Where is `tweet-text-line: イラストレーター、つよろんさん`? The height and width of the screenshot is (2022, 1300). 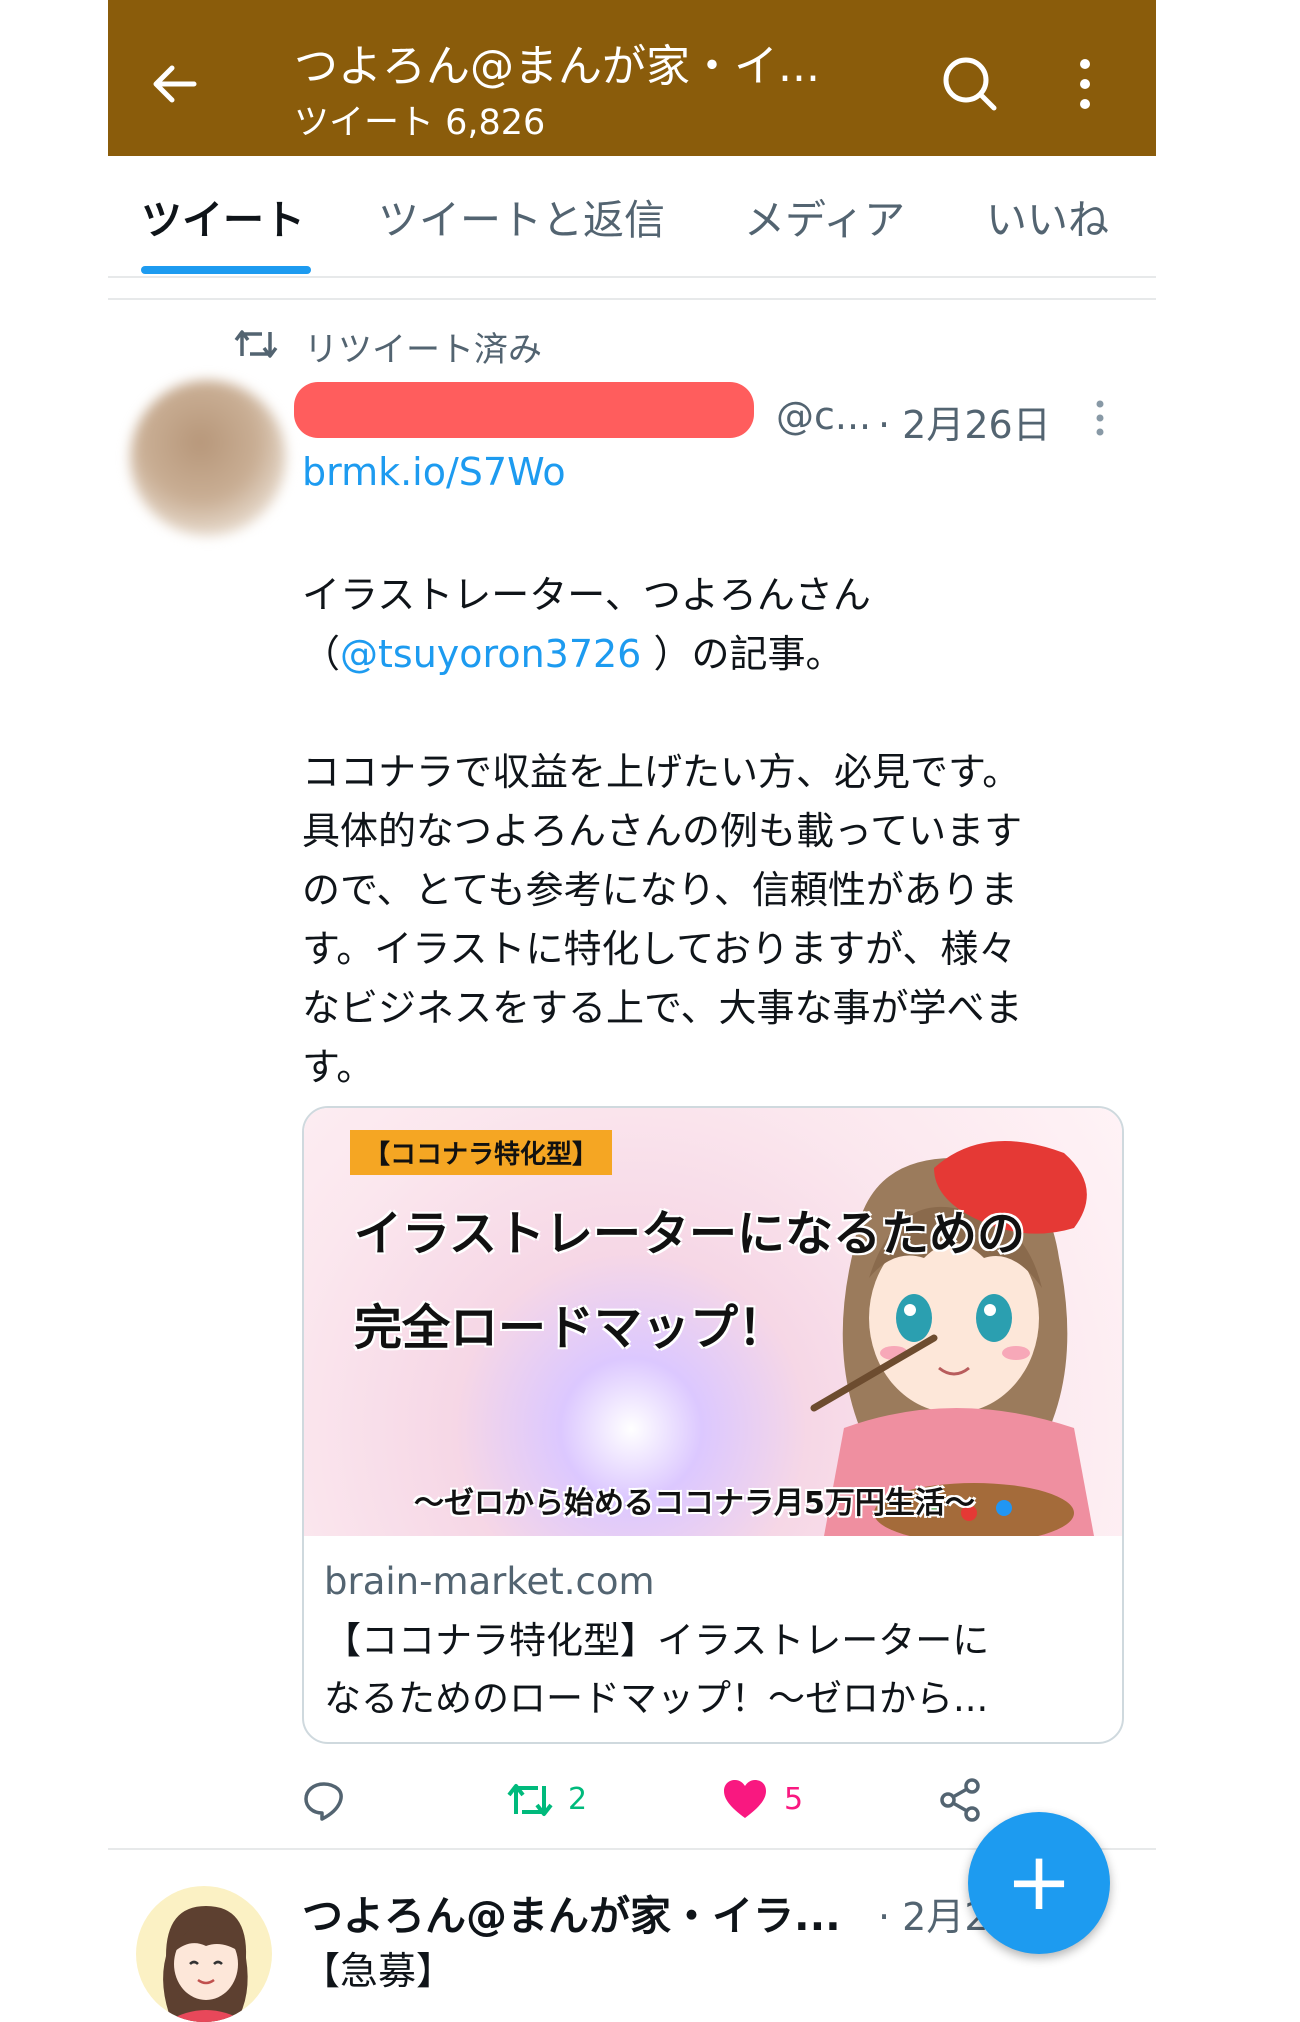
tweet-text-line: イラストレーター、つよろんさん is located at coordinates (586, 595).